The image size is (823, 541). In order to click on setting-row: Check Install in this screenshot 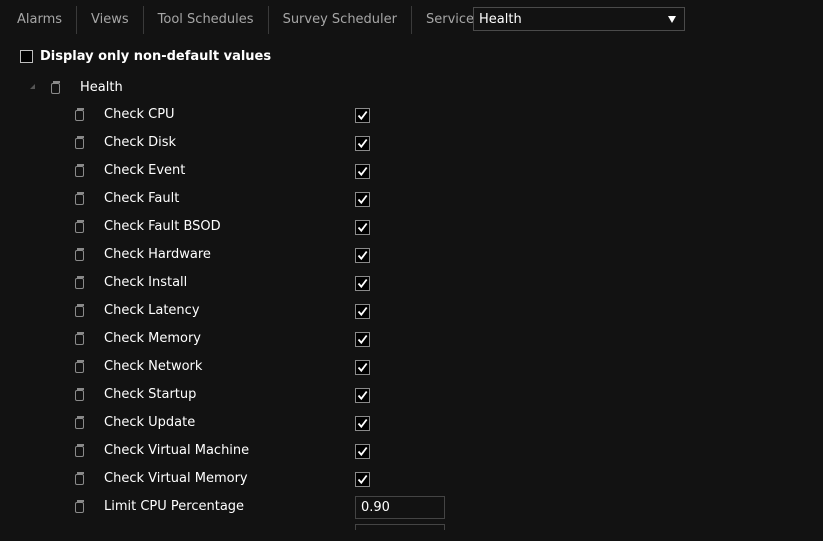, I will do `click(250, 283)`.